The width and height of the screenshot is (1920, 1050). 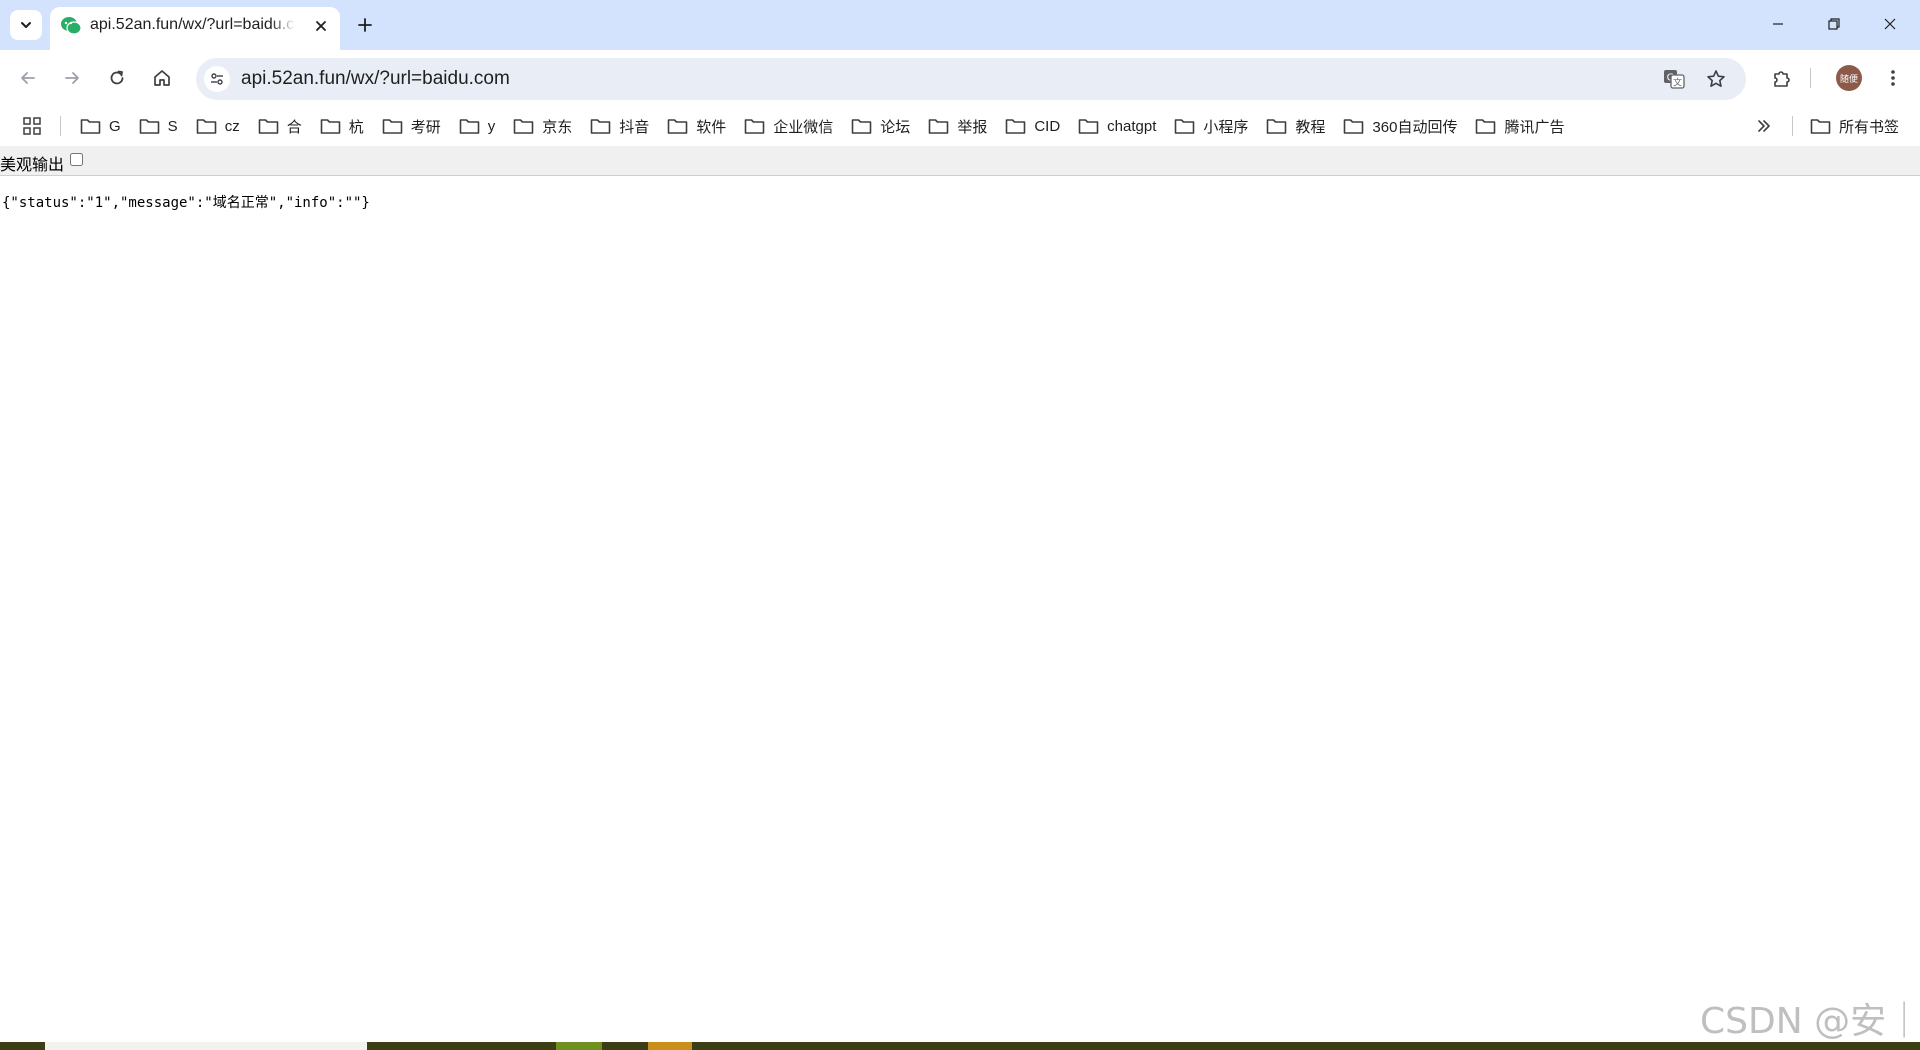 I want to click on bookmark-folder-label: 腾讯广告, so click(x=1534, y=127).